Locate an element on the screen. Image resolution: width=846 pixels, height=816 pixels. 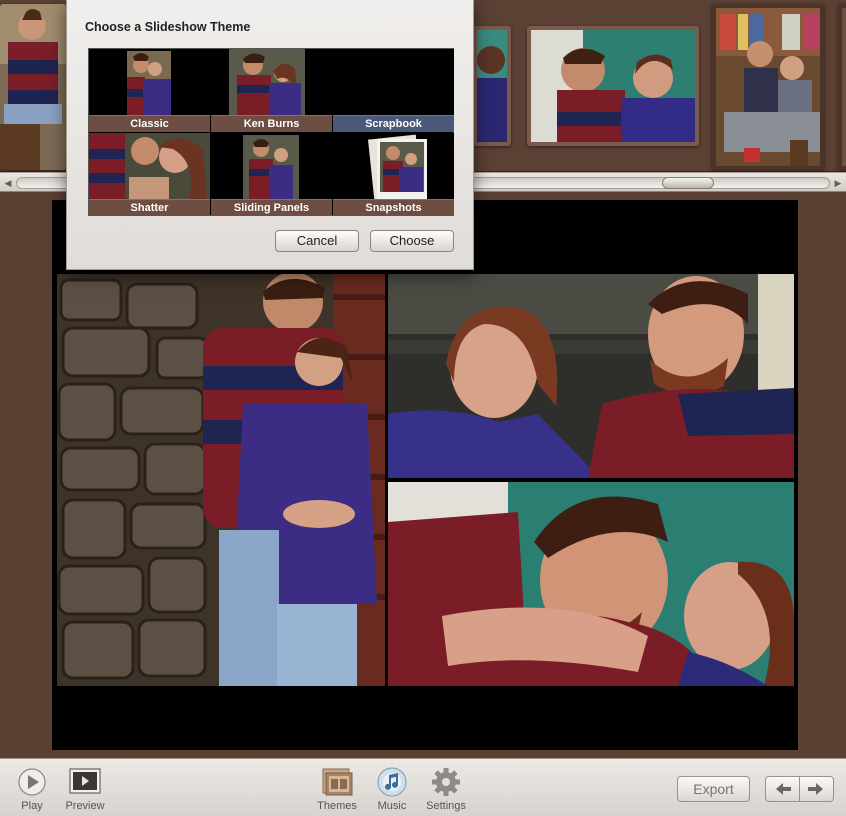
scroll-right-icon: ▶ is located at coordinates (838, 183).